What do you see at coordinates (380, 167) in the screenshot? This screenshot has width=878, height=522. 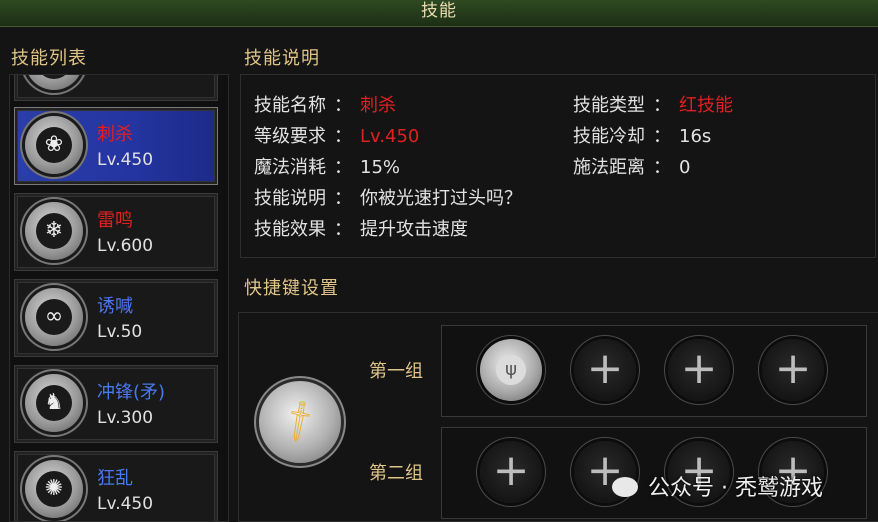 I see `mana-value: 15%` at bounding box center [380, 167].